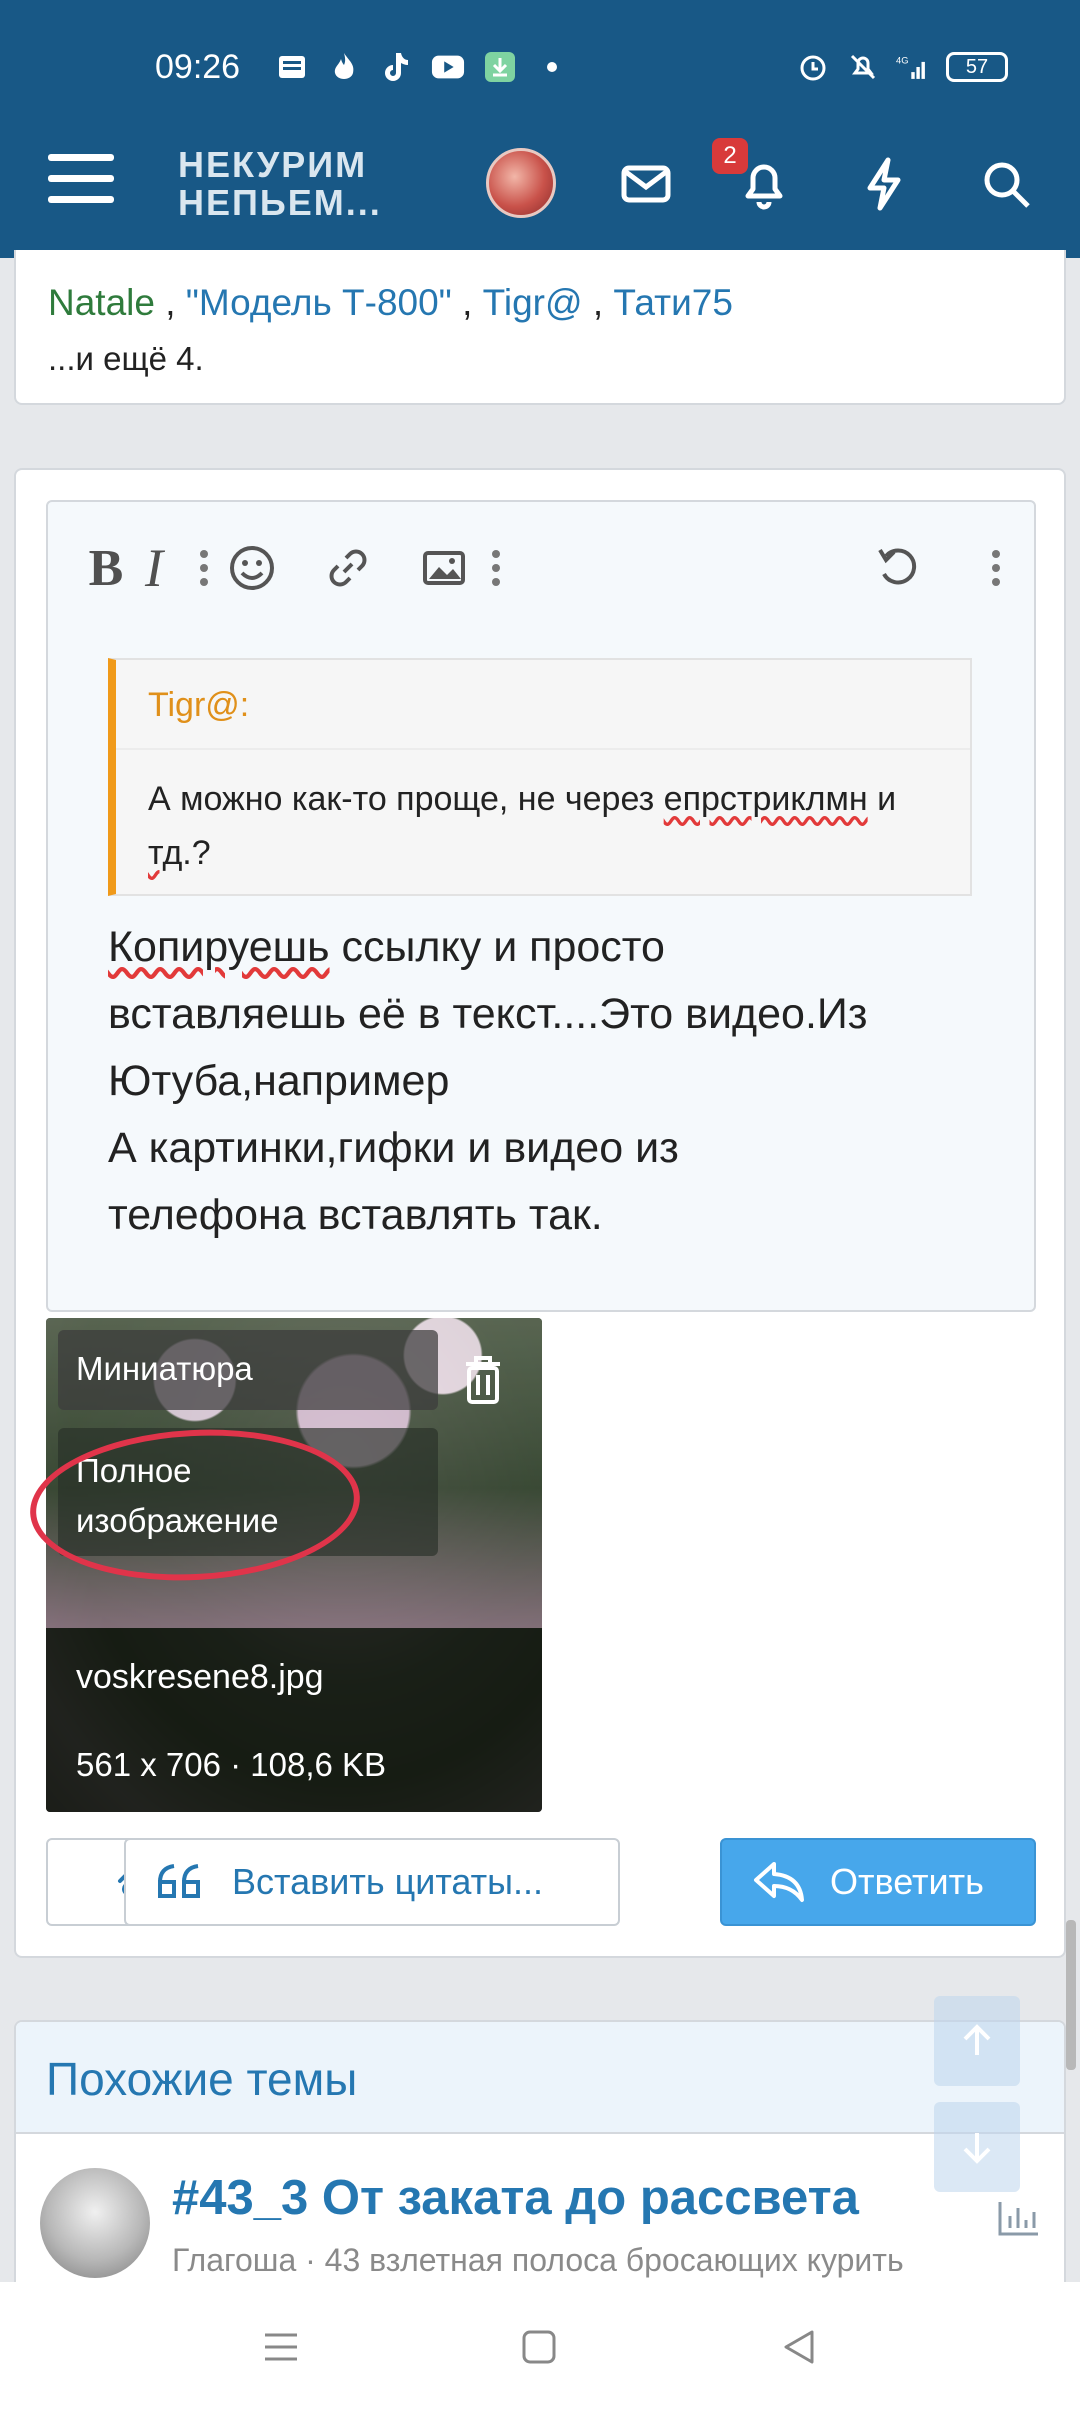  What do you see at coordinates (198, 705) in the screenshot?
I see `quote-author: Tigr@:` at bounding box center [198, 705].